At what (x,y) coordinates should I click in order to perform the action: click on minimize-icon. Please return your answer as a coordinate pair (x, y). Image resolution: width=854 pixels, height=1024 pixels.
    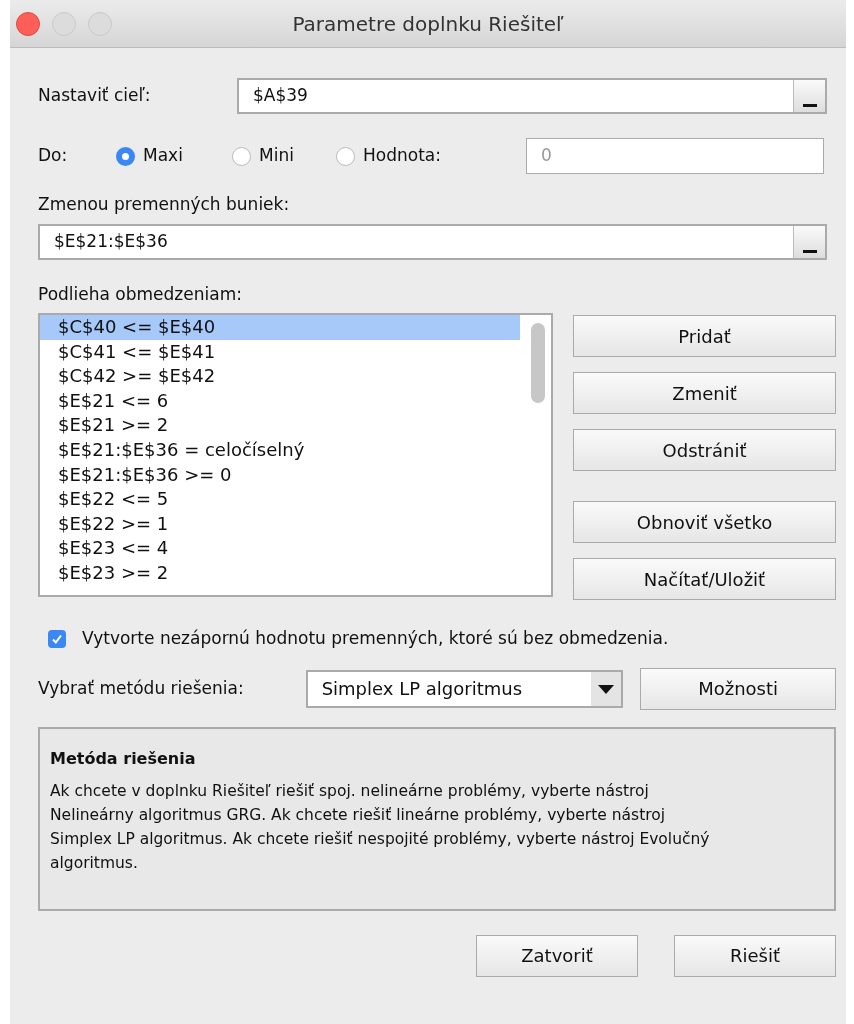
    Looking at the image, I should click on (64, 24).